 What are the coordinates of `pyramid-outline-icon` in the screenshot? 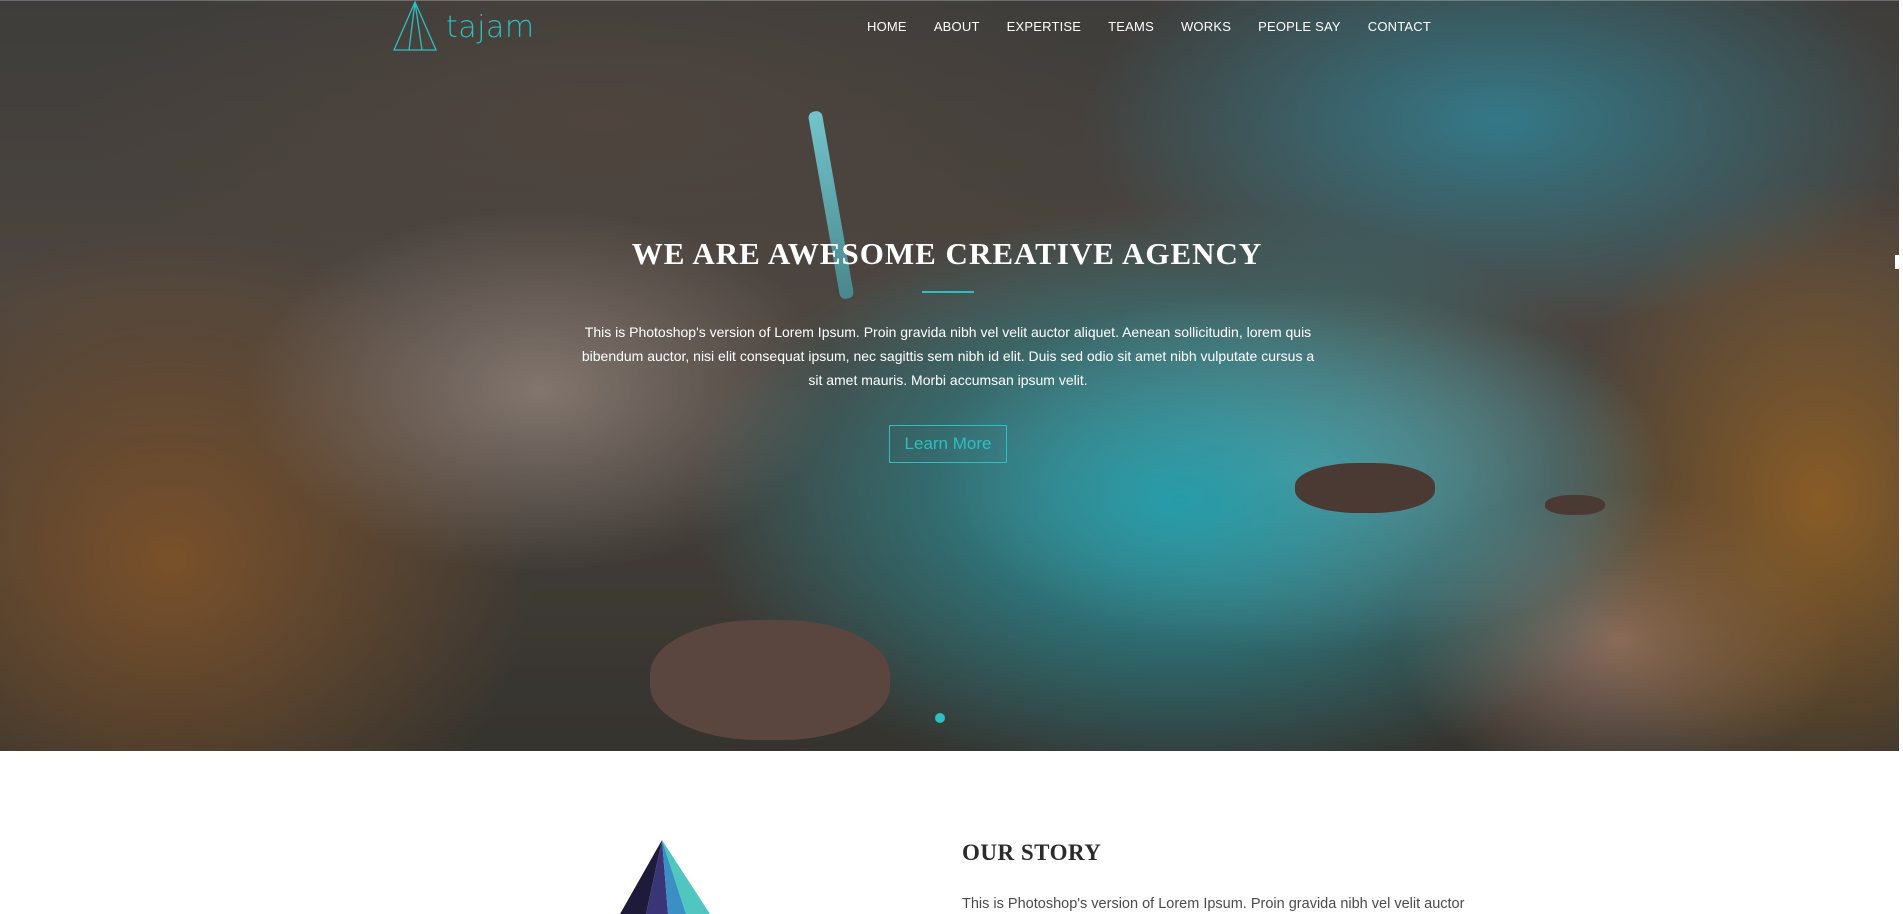 It's located at (415, 26).